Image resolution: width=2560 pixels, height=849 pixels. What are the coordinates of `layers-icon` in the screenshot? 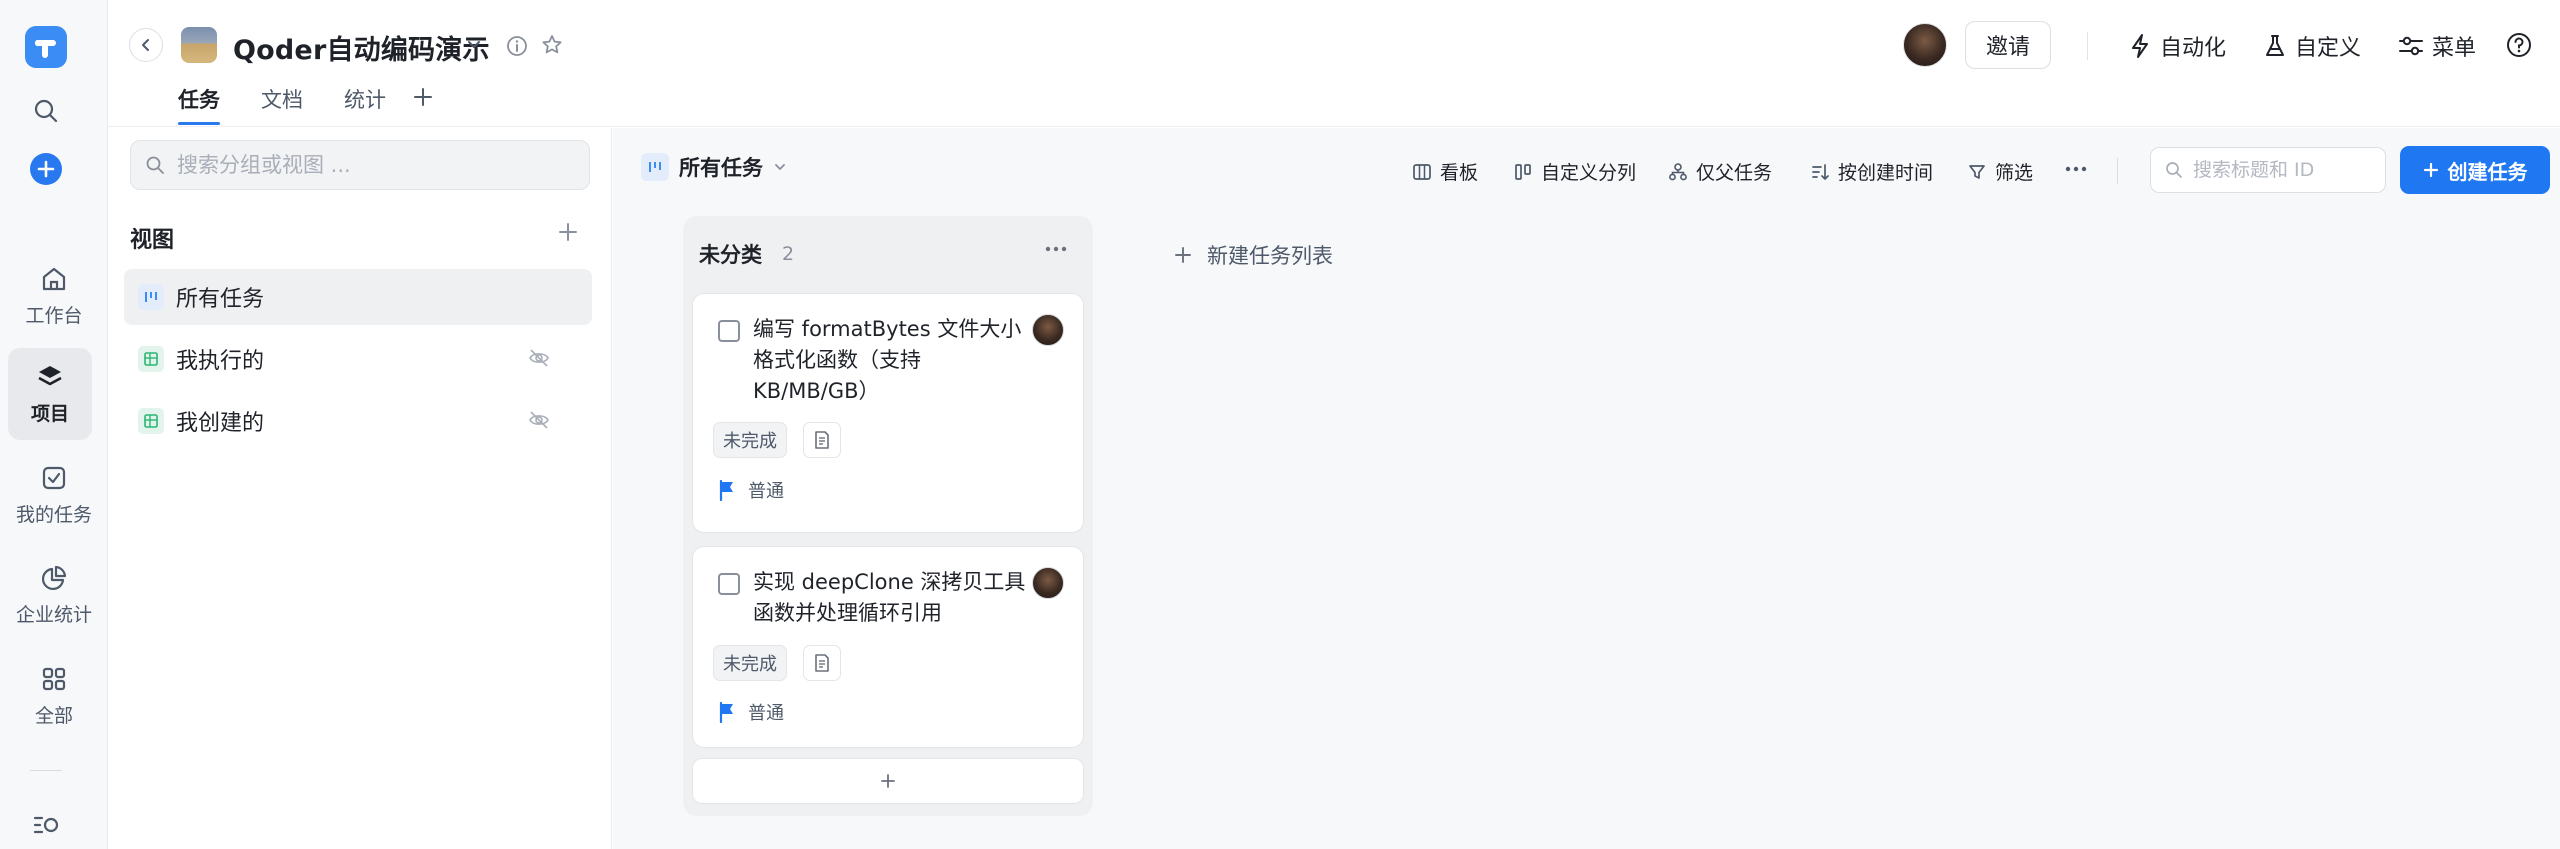 It's located at (50, 377).